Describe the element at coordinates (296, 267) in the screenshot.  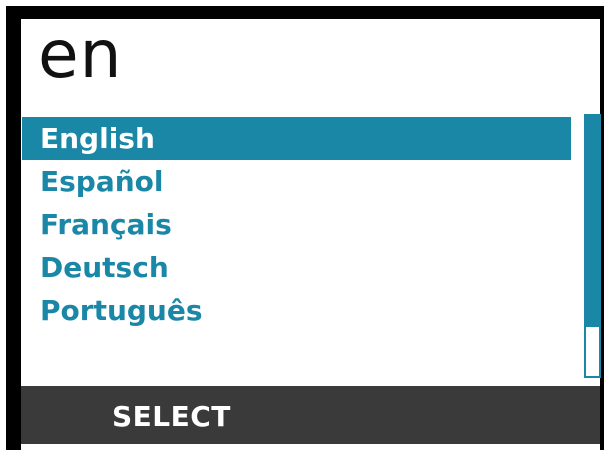
I see `list-item-deutsch: Deutsch` at that location.